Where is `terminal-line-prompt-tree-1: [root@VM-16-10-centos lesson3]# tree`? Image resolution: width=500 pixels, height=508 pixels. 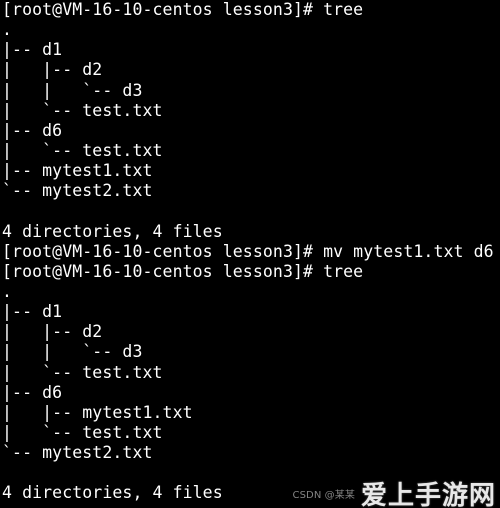 terminal-line-prompt-tree-1: [root@VM-16-10-centos lesson3]# tree is located at coordinates (183, 9).